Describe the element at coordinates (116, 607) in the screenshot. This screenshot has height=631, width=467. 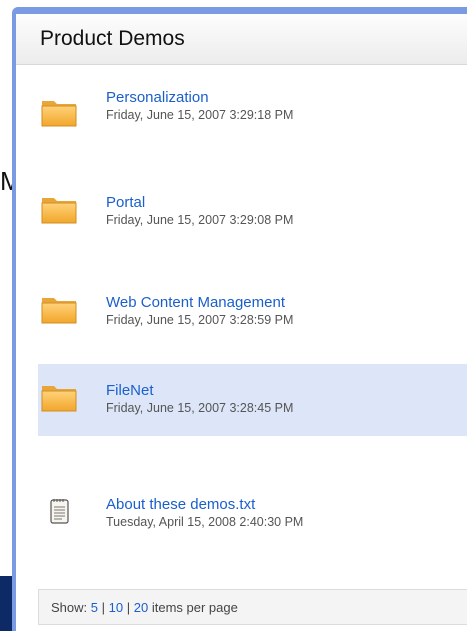
I see `page-size-10-link: 10` at that location.